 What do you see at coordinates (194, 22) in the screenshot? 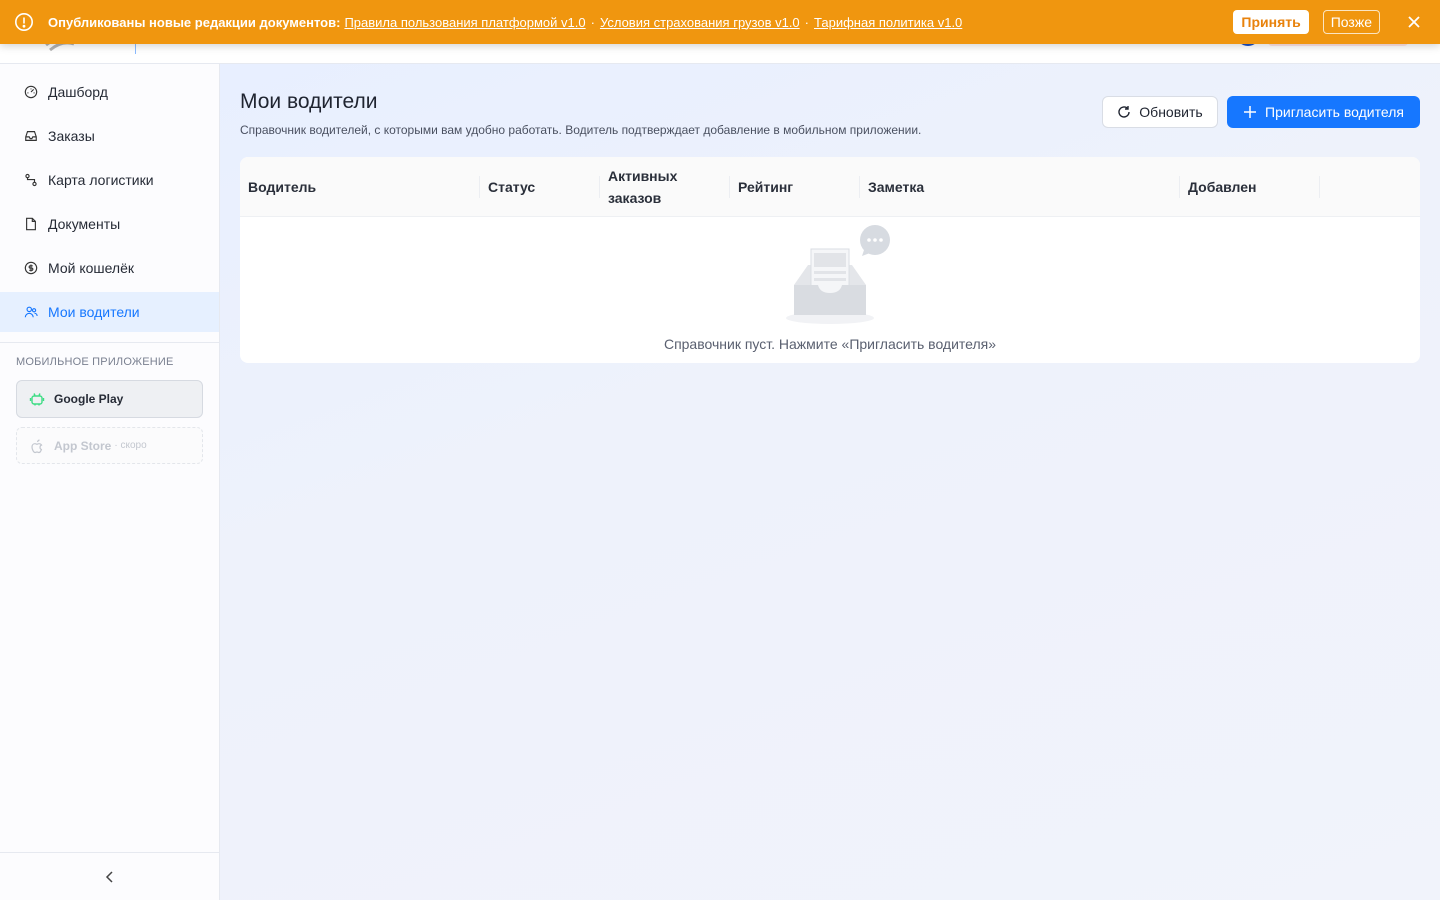
I see `banner-lead-text: Опубликованы новые редакции документов:` at bounding box center [194, 22].